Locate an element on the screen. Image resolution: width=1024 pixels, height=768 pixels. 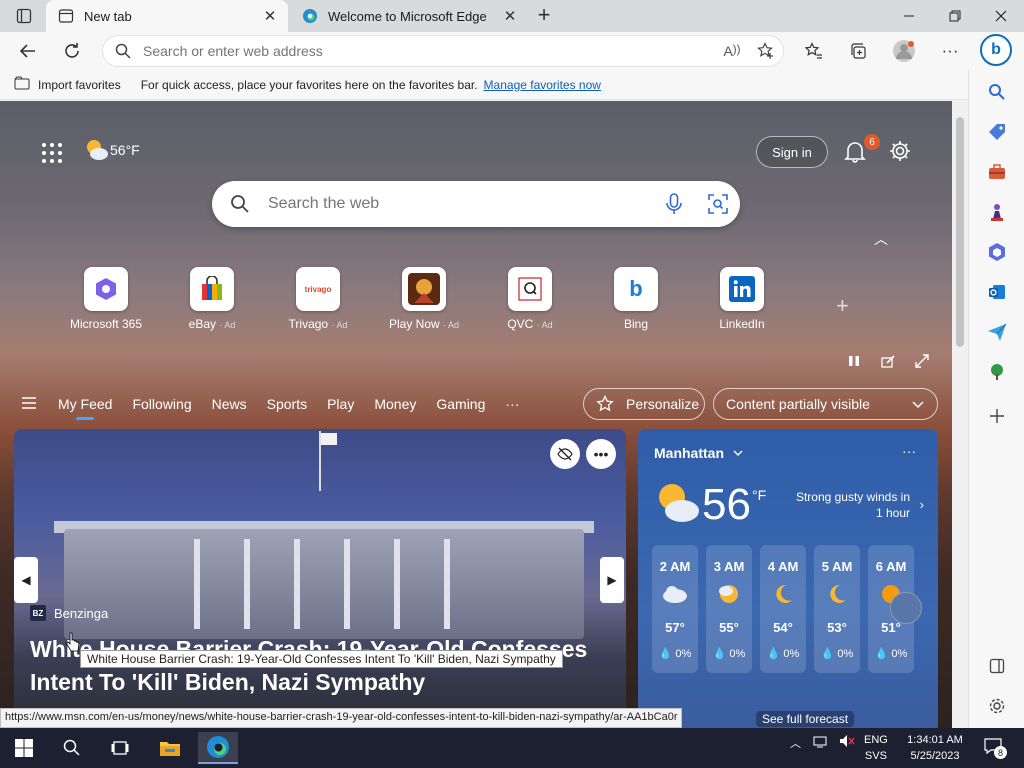
volume-muted-icon is located at coordinates (847, 742).